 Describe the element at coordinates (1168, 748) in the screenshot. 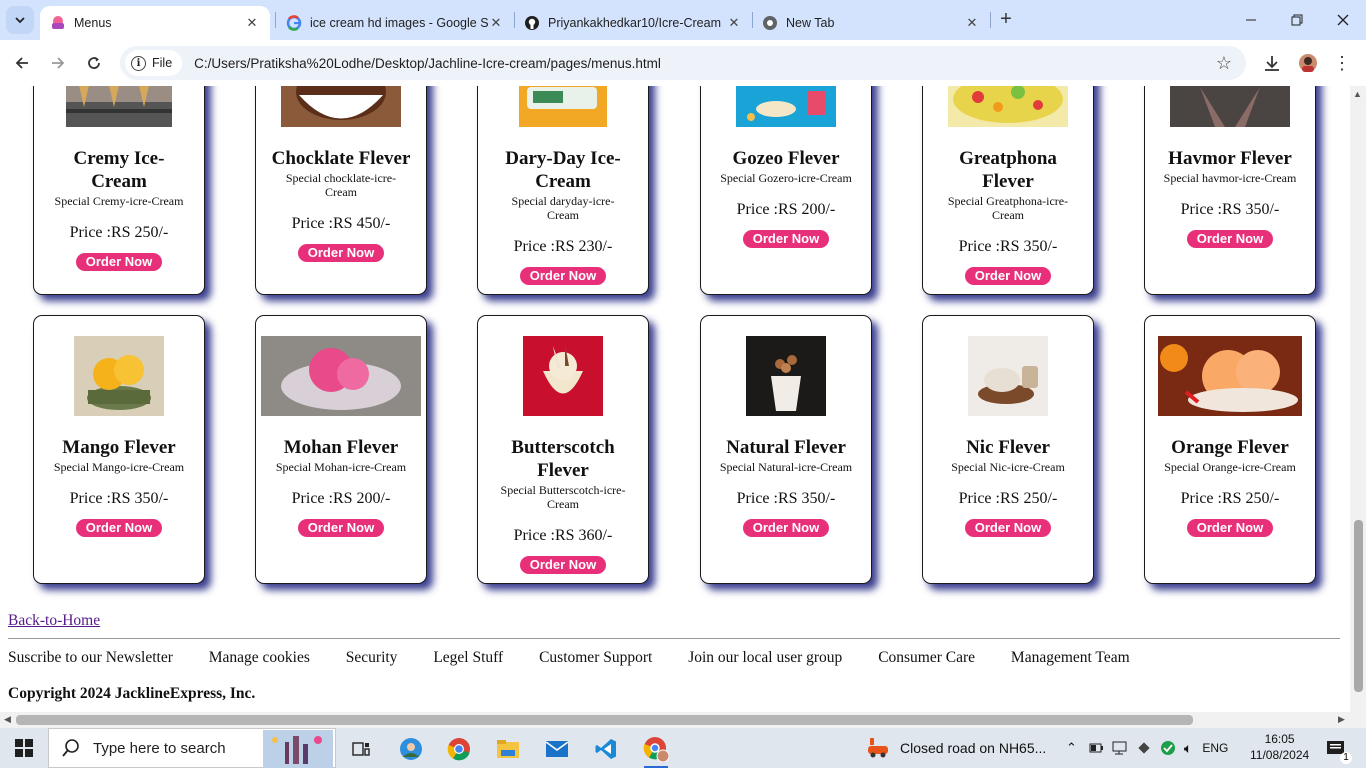

I see `security-status-icon` at that location.